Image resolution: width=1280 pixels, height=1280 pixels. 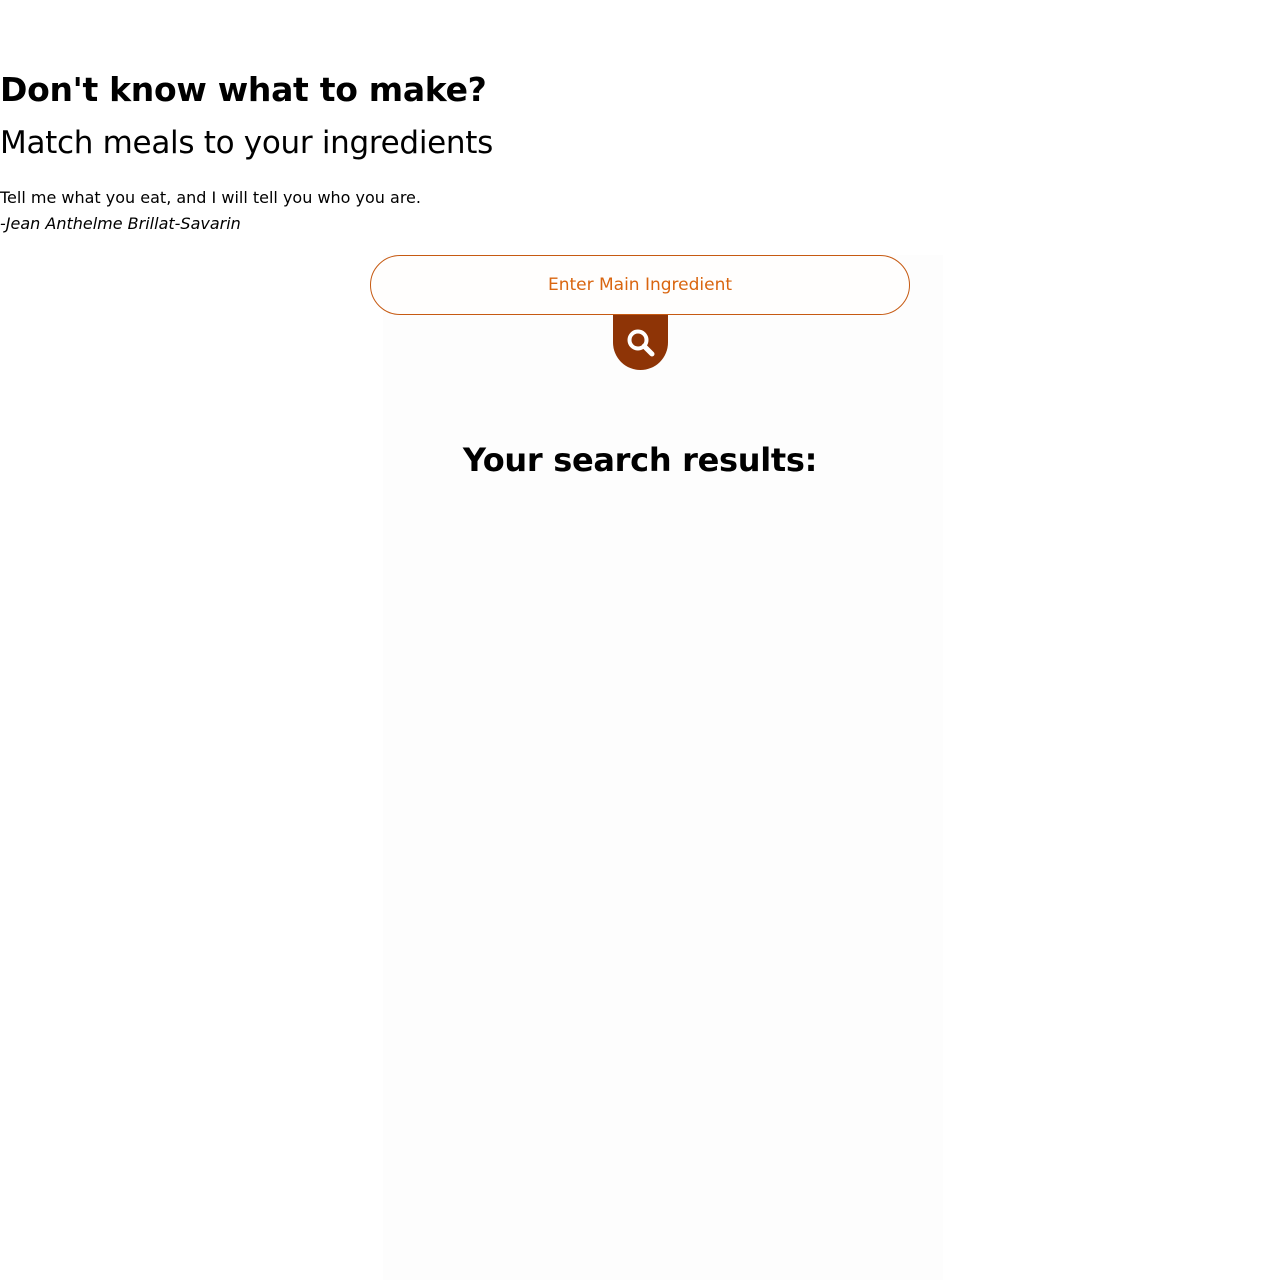 I want to click on quote-author: -Jean Anthelme Brillat-Savarin, so click(x=120, y=223).